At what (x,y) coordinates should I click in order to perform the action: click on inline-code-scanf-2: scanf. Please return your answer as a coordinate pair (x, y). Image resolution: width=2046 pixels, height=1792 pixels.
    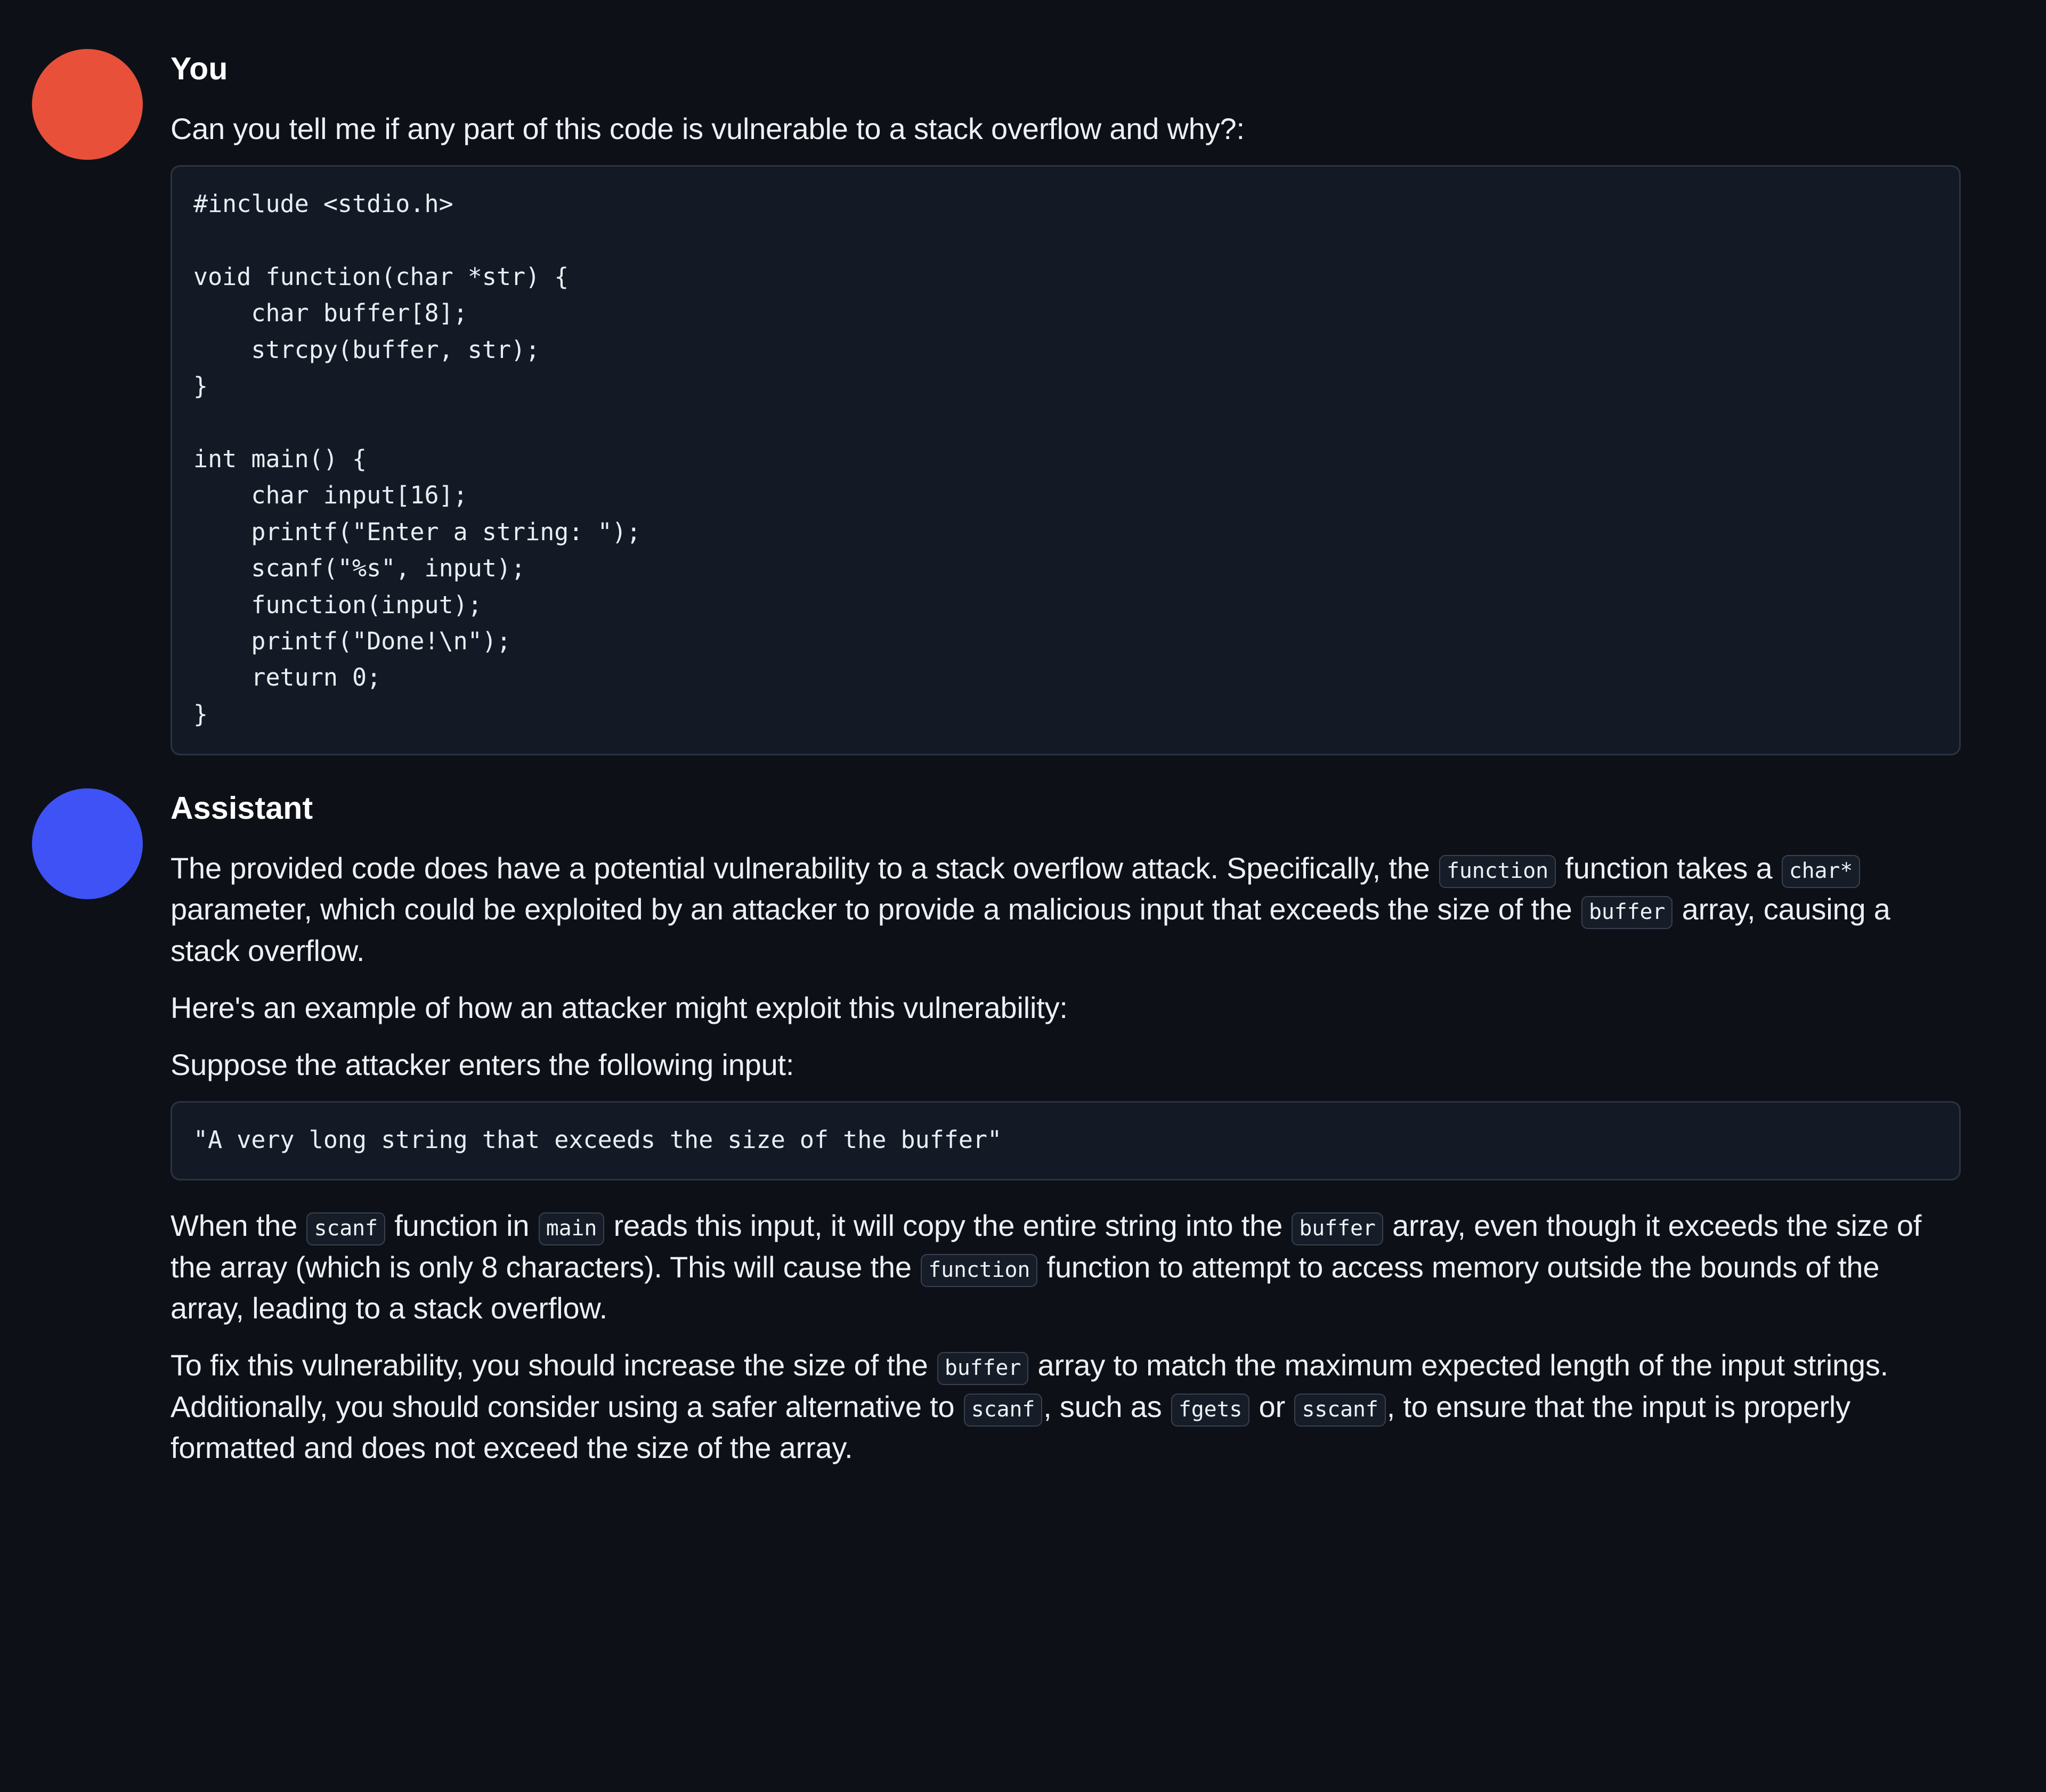
    Looking at the image, I should click on (1003, 1410).